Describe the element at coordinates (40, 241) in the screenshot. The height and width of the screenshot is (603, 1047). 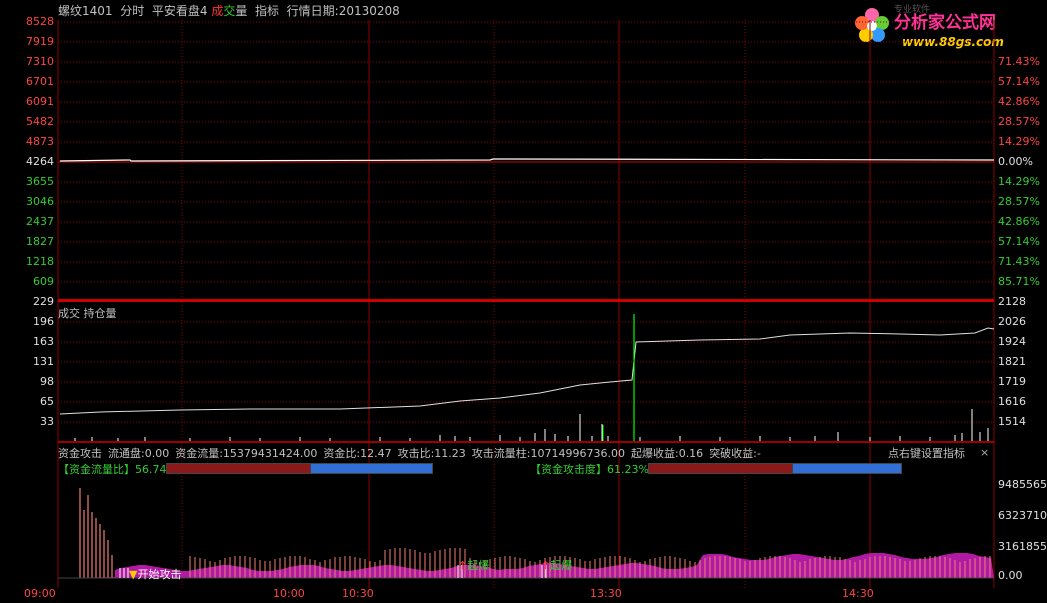
I see `price-left-tick: 1827` at that location.